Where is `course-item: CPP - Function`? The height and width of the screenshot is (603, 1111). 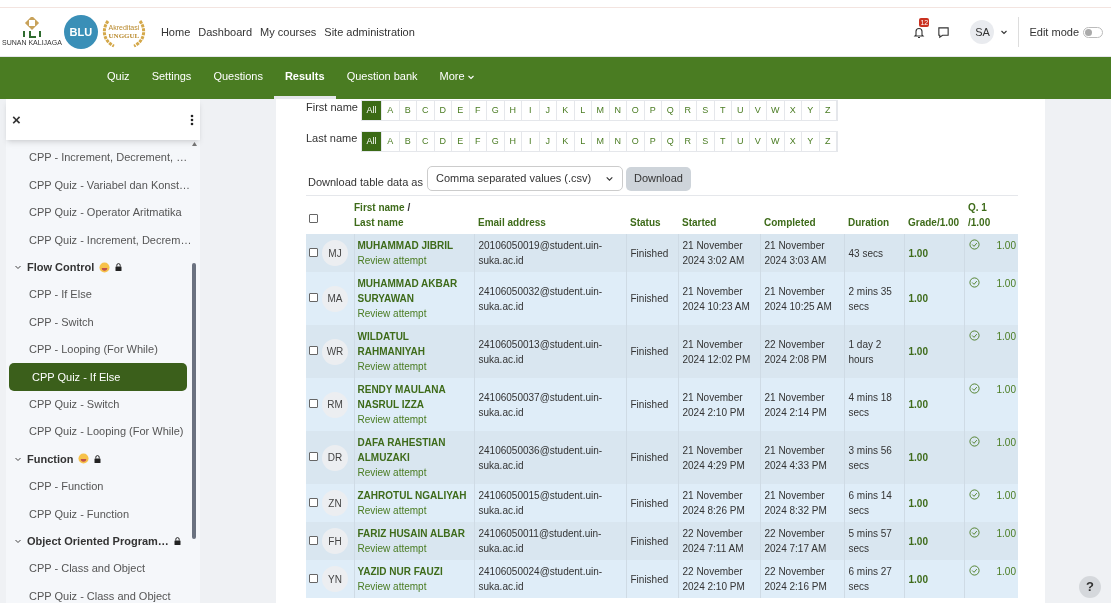 course-item: CPP - Function is located at coordinates (98, 486).